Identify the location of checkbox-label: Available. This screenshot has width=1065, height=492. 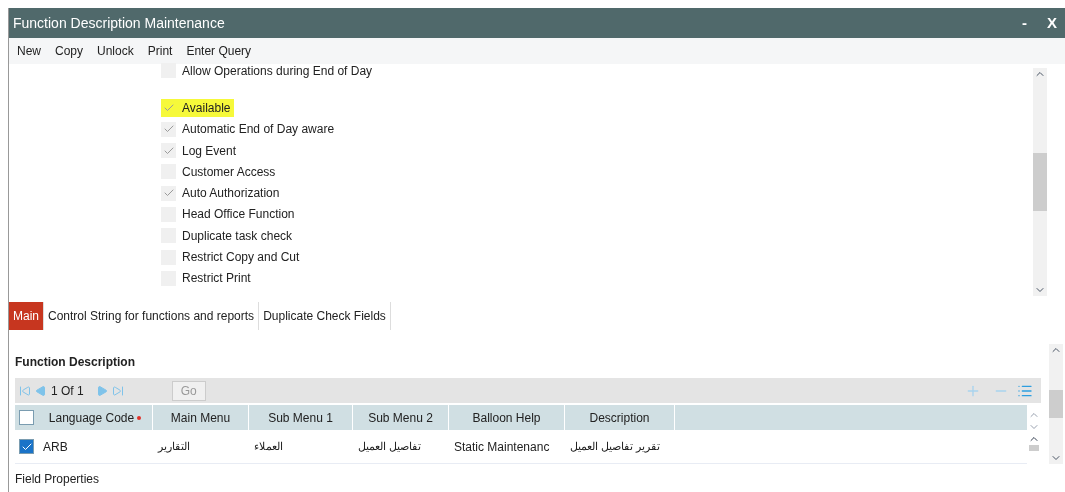
(206, 108).